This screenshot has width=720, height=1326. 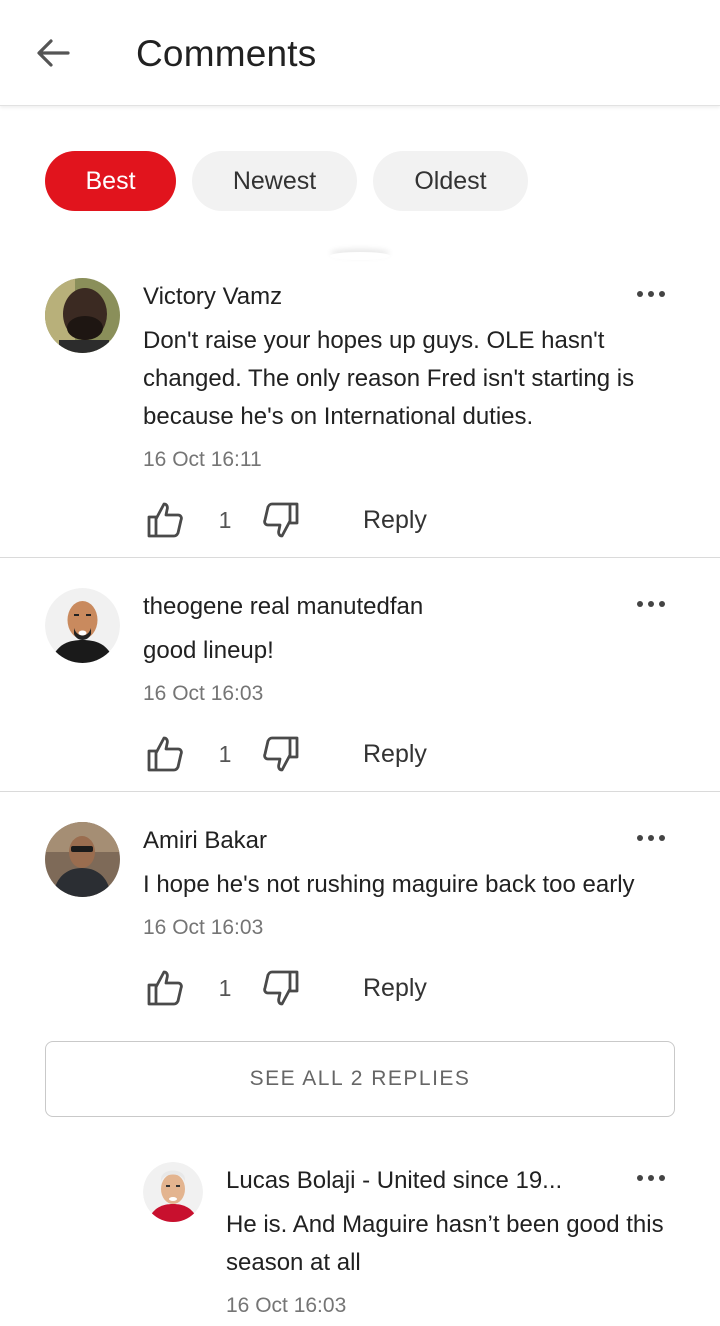 I want to click on see-all-replies-button: SEE ALL 2 REPLIES, so click(x=360, y=1079).